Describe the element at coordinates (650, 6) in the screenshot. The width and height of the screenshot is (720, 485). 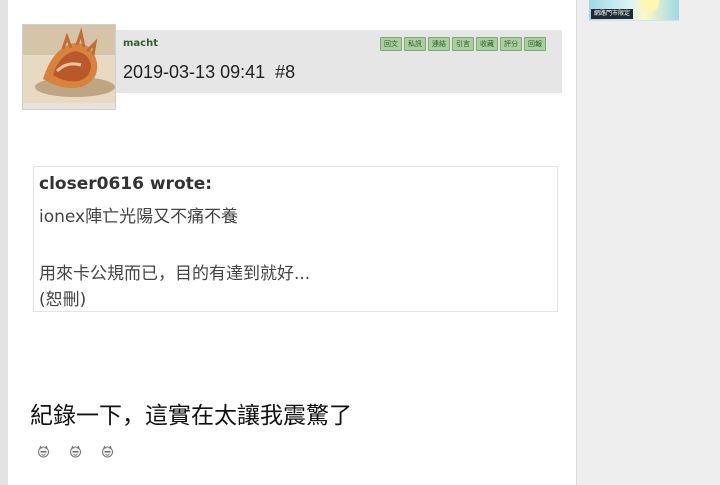
I see `banner-sun-graphic` at that location.